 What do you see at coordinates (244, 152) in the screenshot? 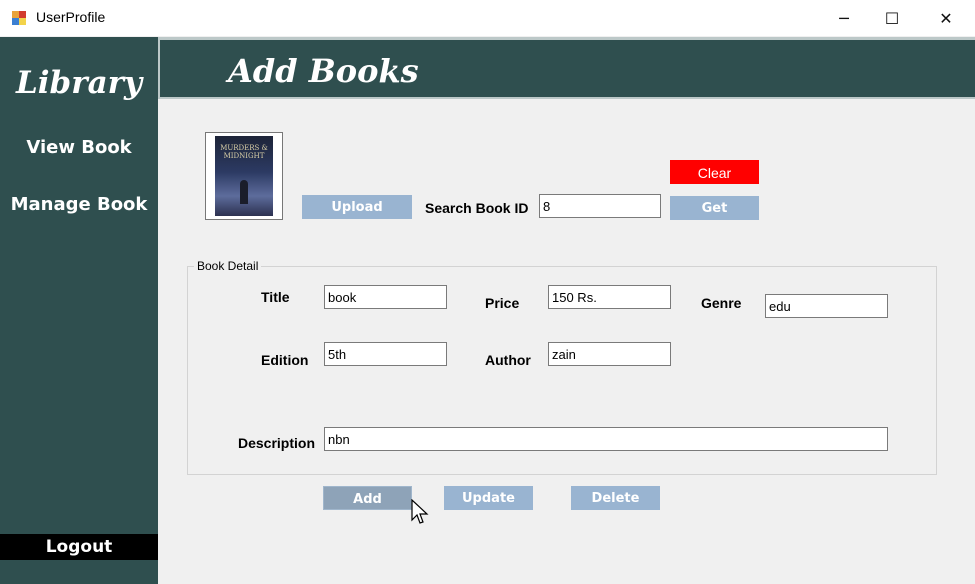
I see `cover-title-text: MURDERS & MIDNIGHT` at bounding box center [244, 152].